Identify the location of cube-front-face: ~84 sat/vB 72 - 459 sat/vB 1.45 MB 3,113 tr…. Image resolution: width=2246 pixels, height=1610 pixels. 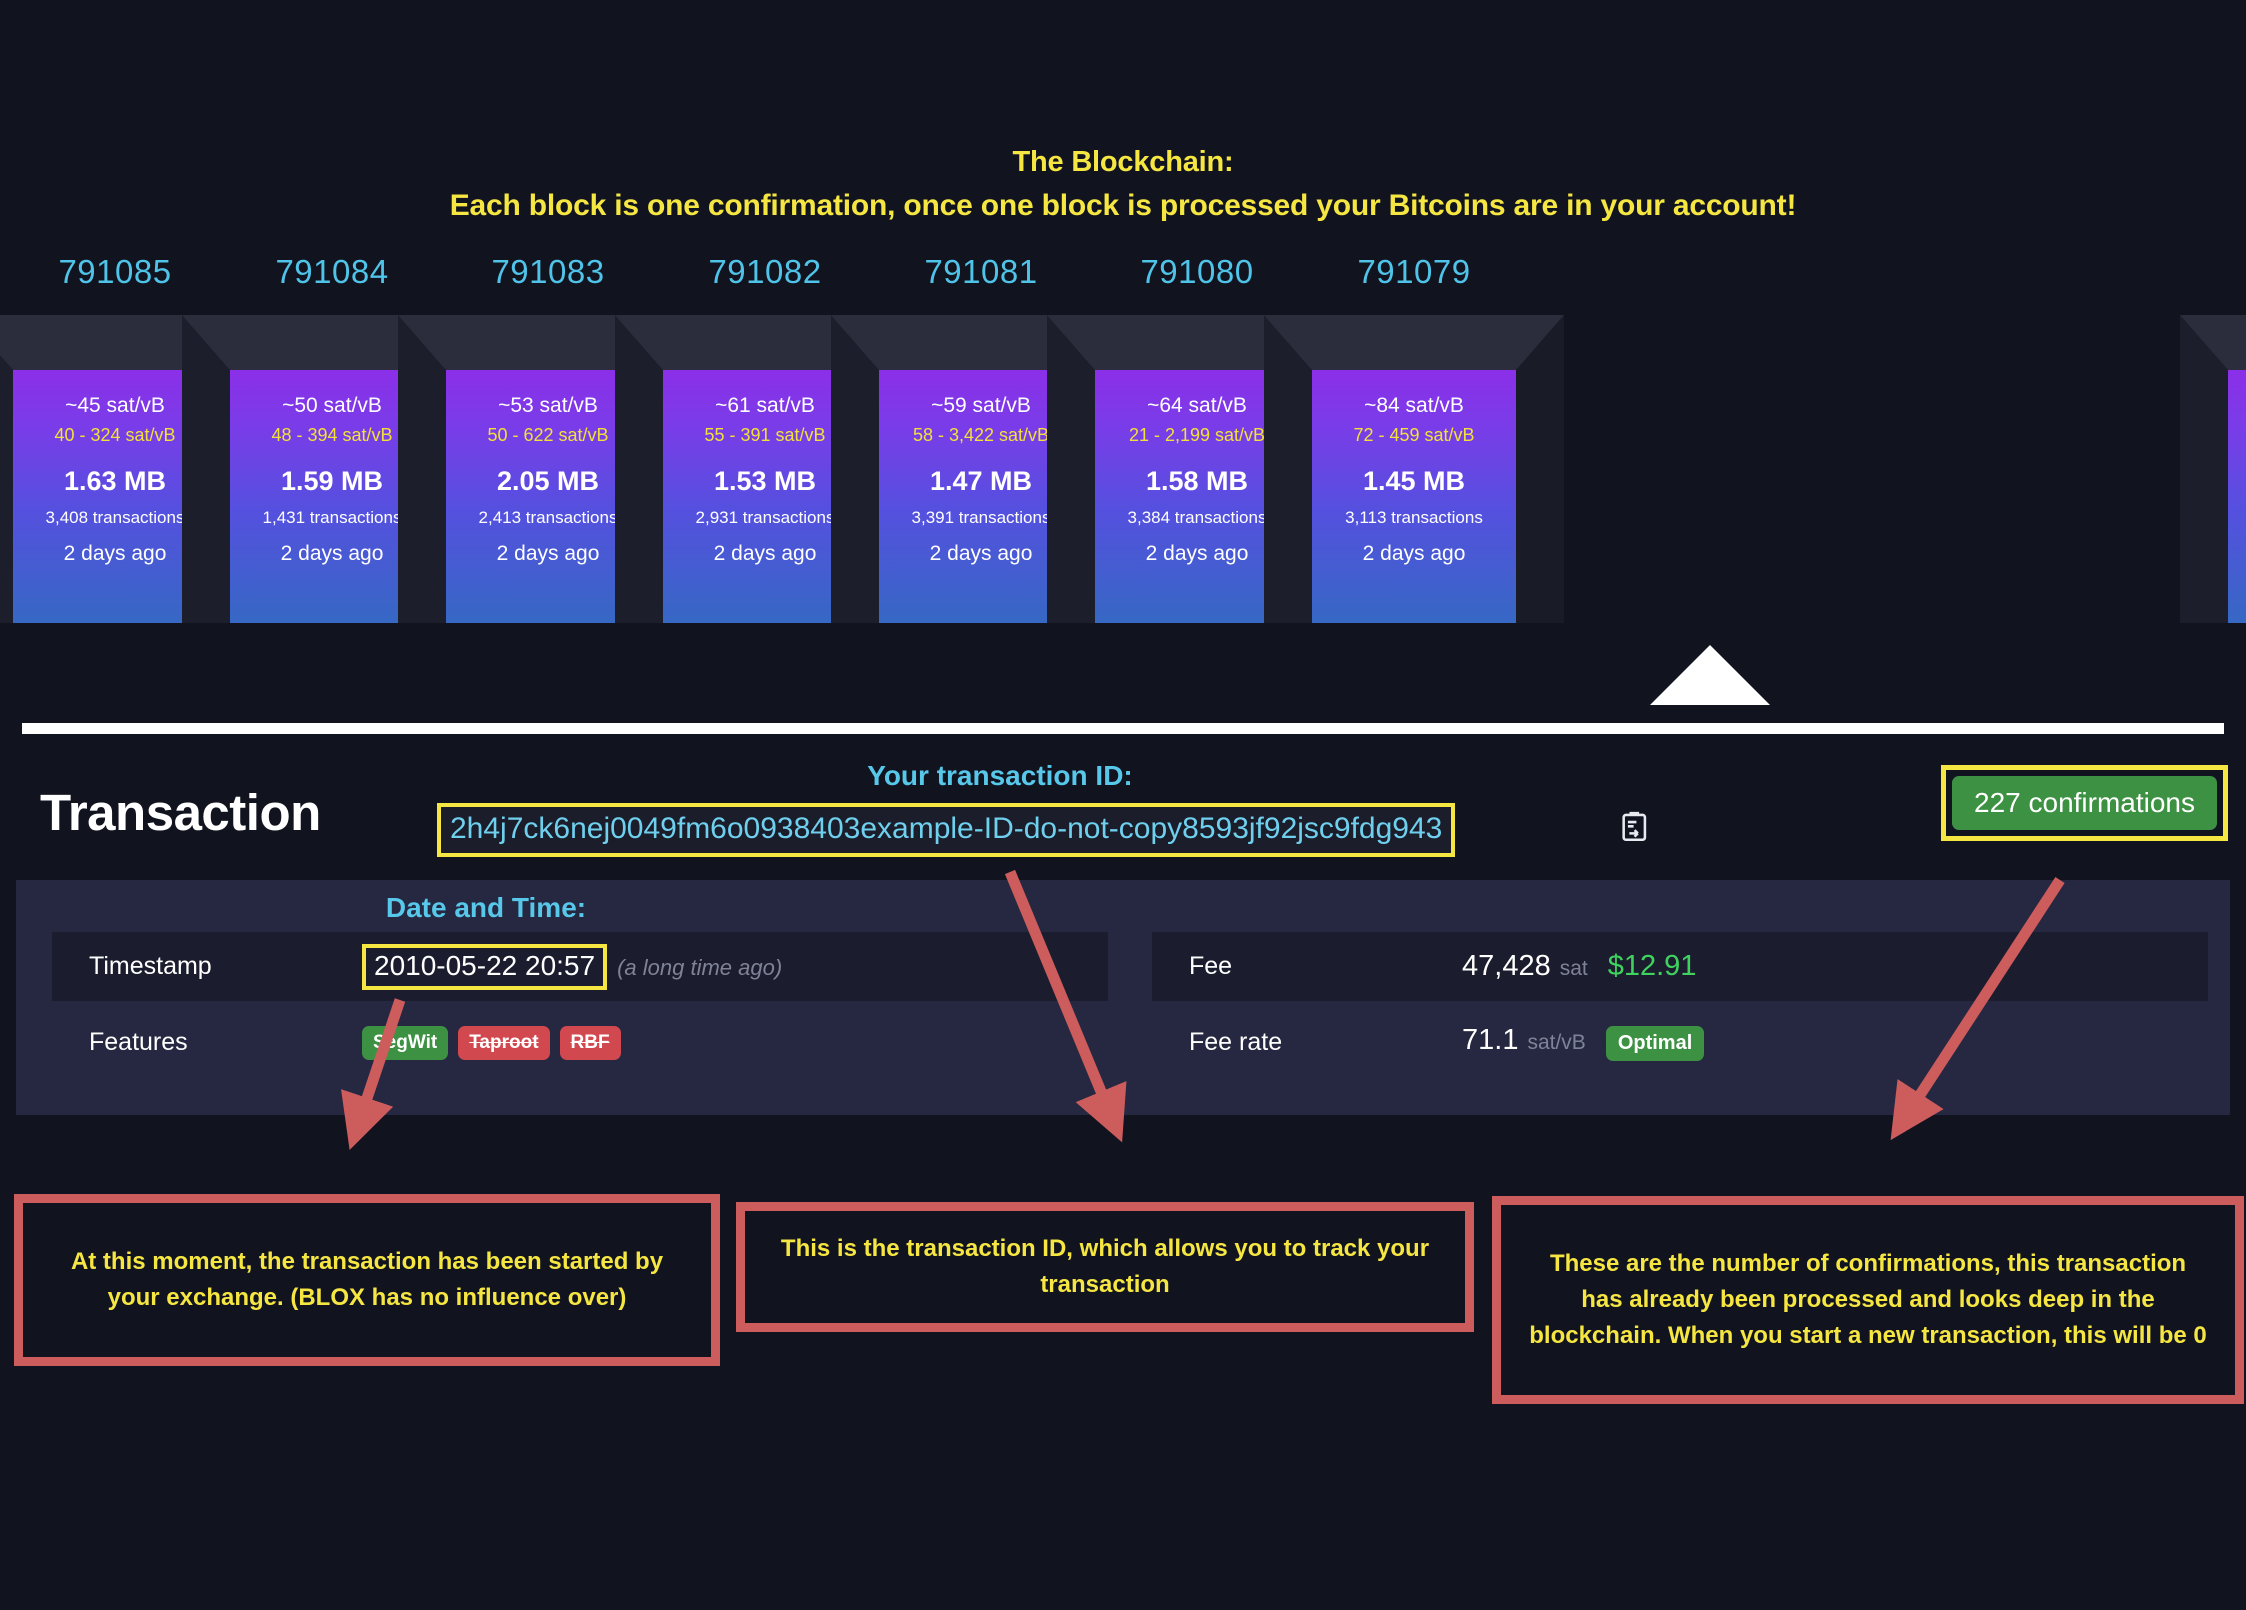
(1414, 496).